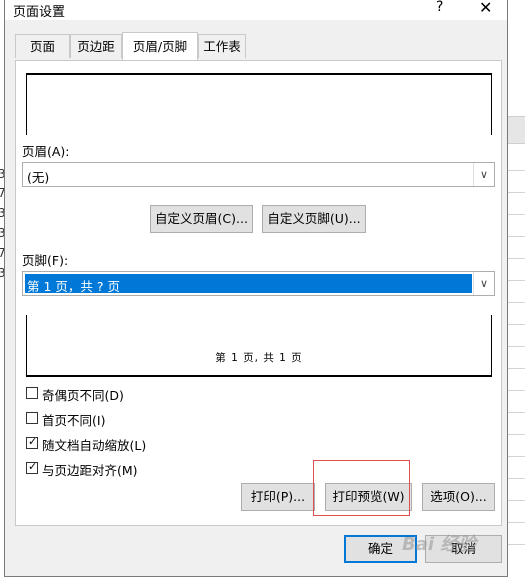 This screenshot has width=525, height=579. I want to click on dialog-title: 页面设置, so click(39, 12).